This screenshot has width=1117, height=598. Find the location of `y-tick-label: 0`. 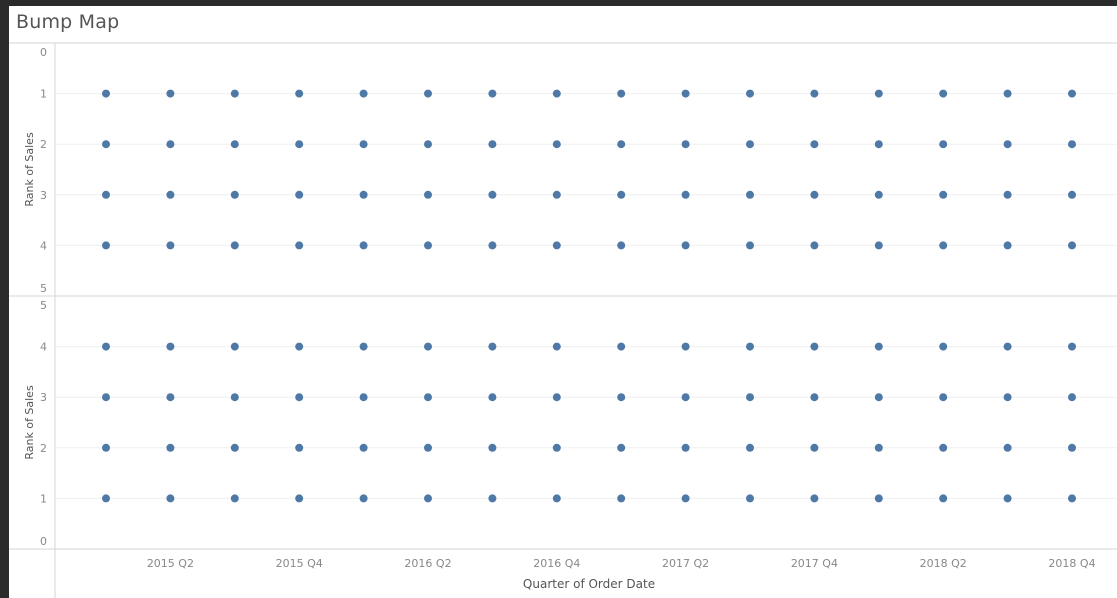

y-tick-label: 0 is located at coordinates (43, 541).